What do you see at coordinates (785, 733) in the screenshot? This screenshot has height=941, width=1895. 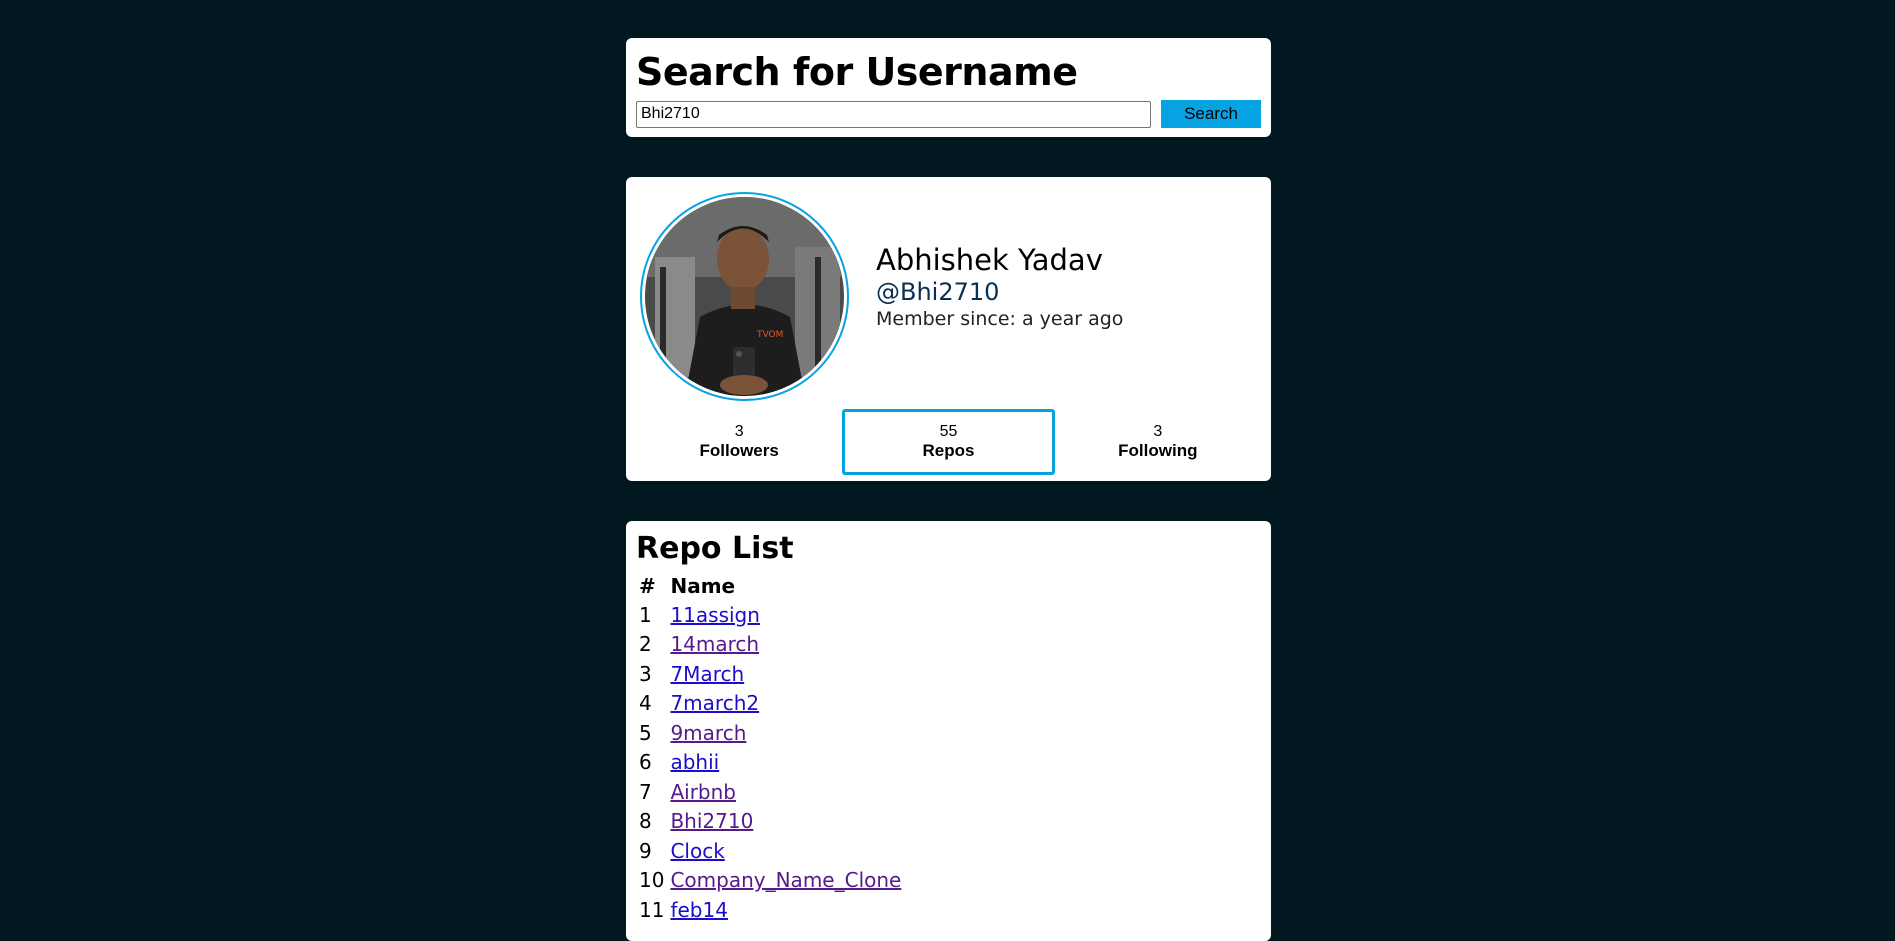 I see `repo-name-cell: 9march` at bounding box center [785, 733].